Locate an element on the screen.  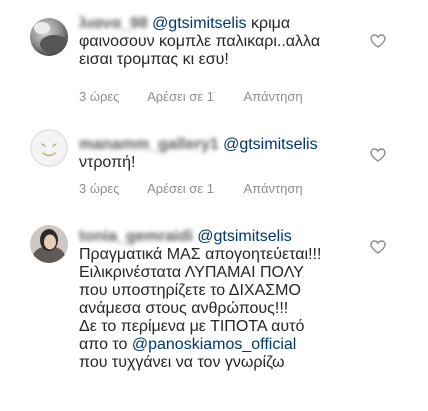
comment-text-line: φαινοσουν κομπλε παλικαρι..αλλα is located at coordinates (200, 41).